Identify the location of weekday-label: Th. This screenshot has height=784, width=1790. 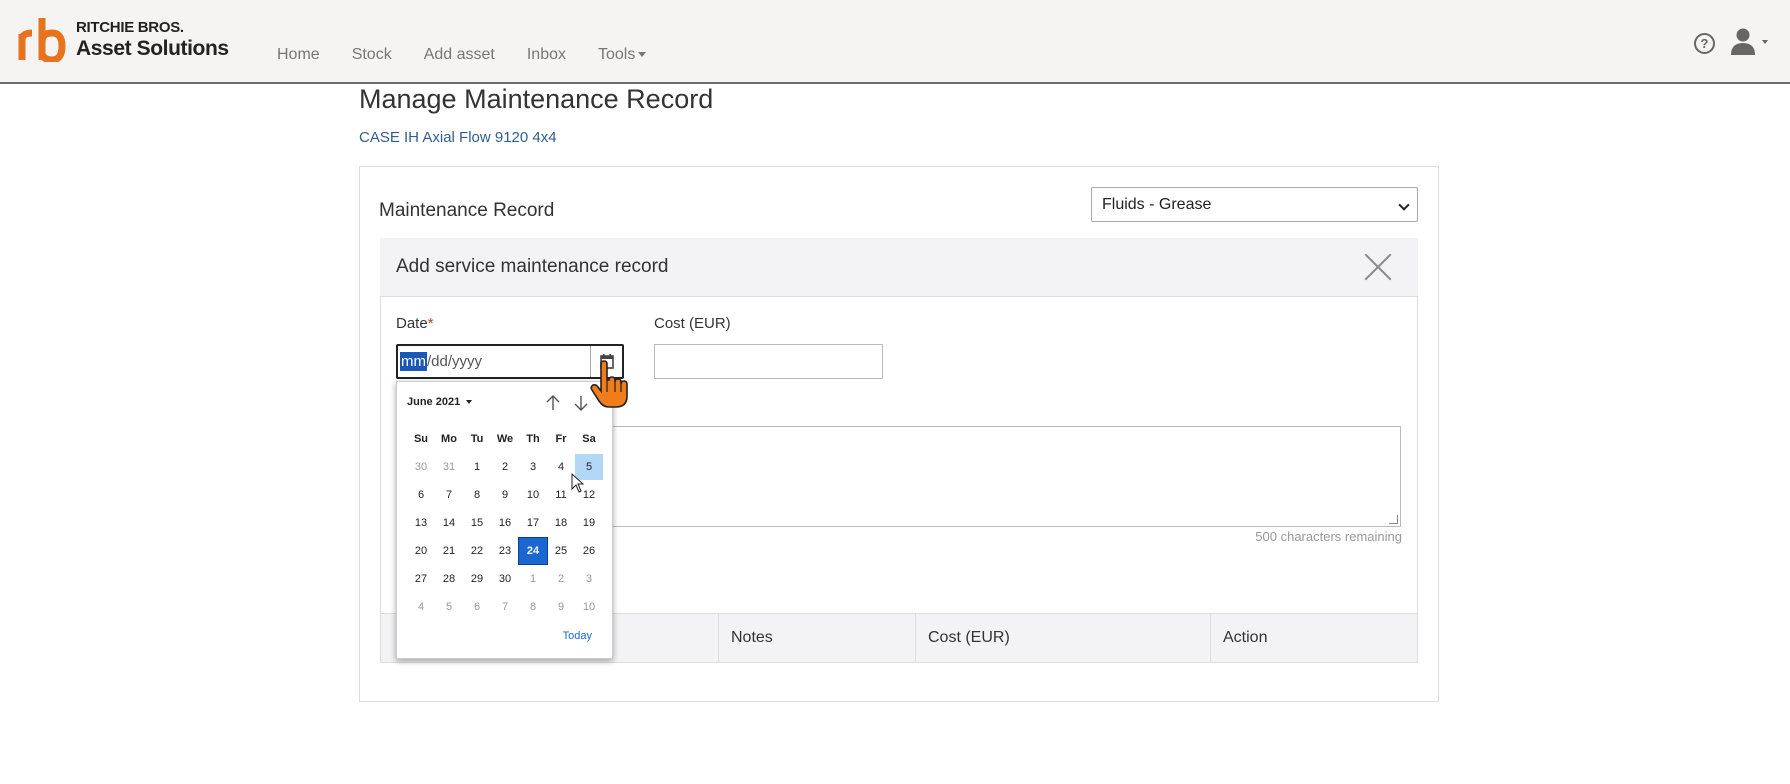
(533, 439).